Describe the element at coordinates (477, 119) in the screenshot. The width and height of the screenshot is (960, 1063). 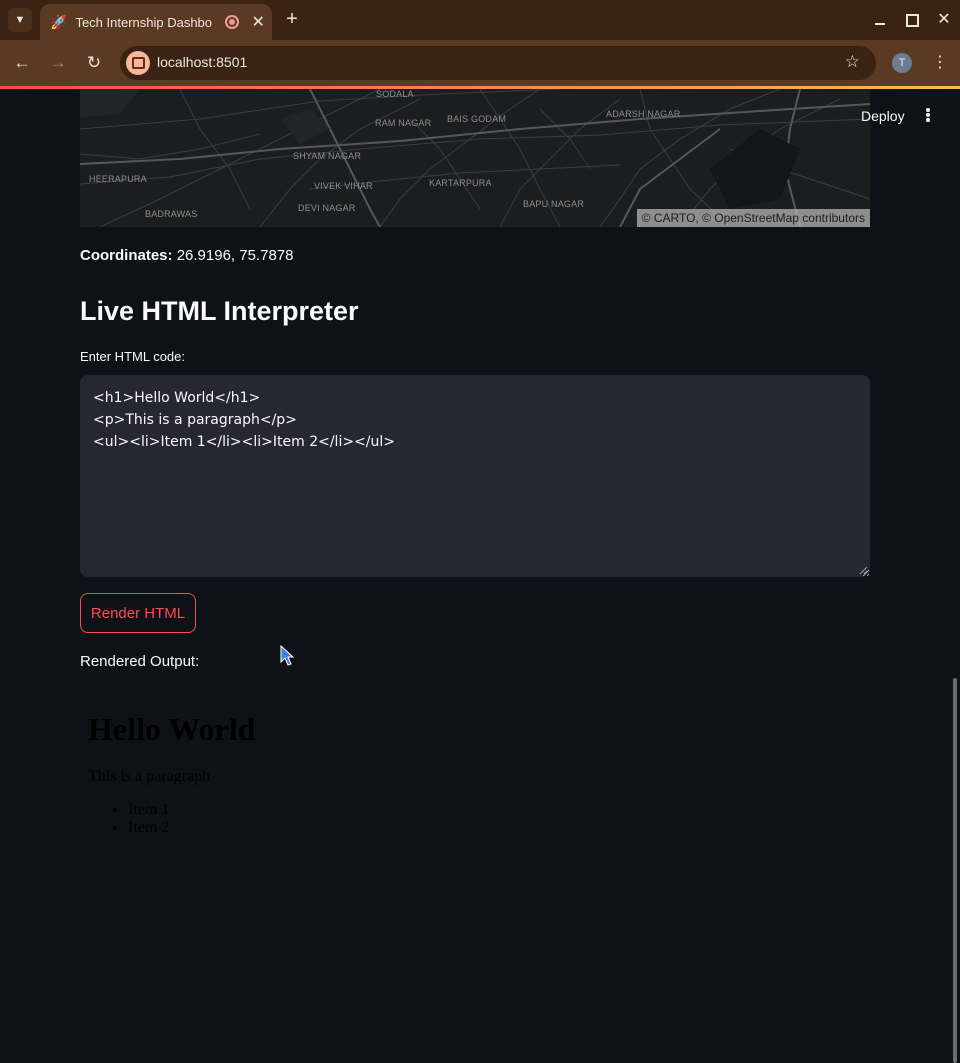
I see `map-place-label: BAIS GODAM` at that location.